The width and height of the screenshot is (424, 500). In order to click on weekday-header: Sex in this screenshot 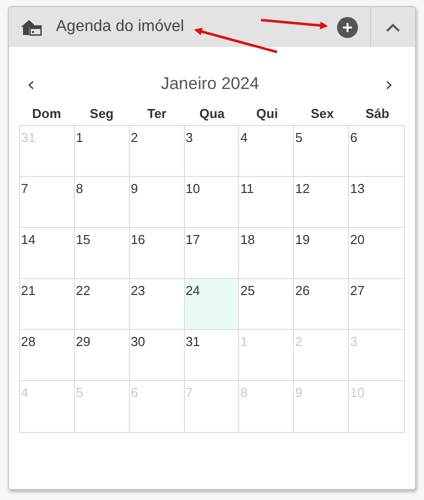, I will do `click(322, 114)`.